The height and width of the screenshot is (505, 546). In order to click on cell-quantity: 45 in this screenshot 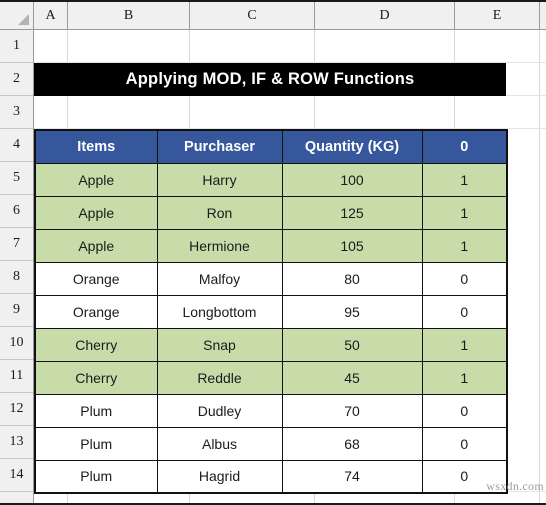, I will do `click(352, 377)`.